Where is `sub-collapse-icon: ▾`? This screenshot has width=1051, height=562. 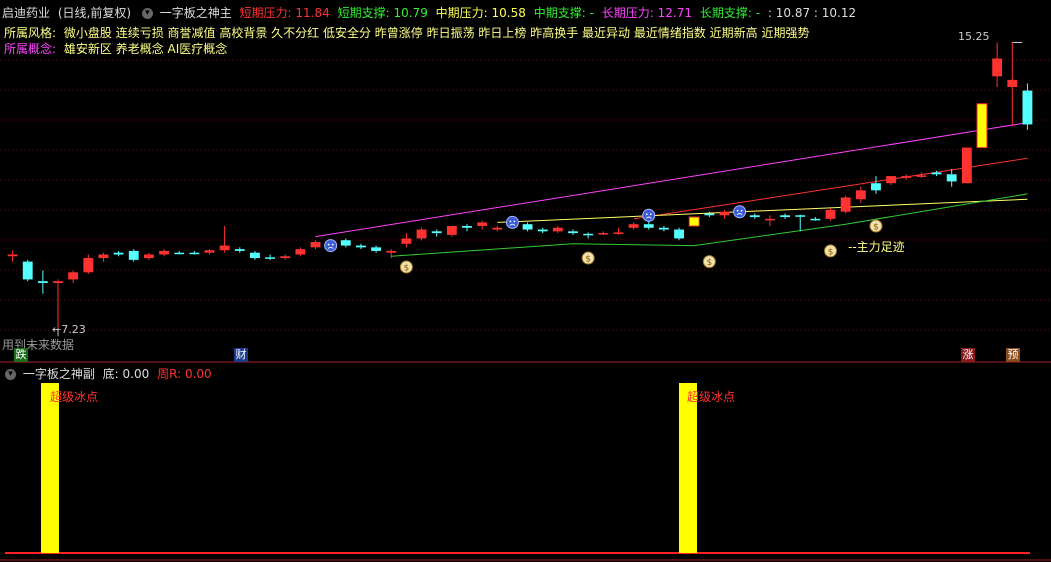
sub-collapse-icon: ▾ is located at coordinates (10, 374).